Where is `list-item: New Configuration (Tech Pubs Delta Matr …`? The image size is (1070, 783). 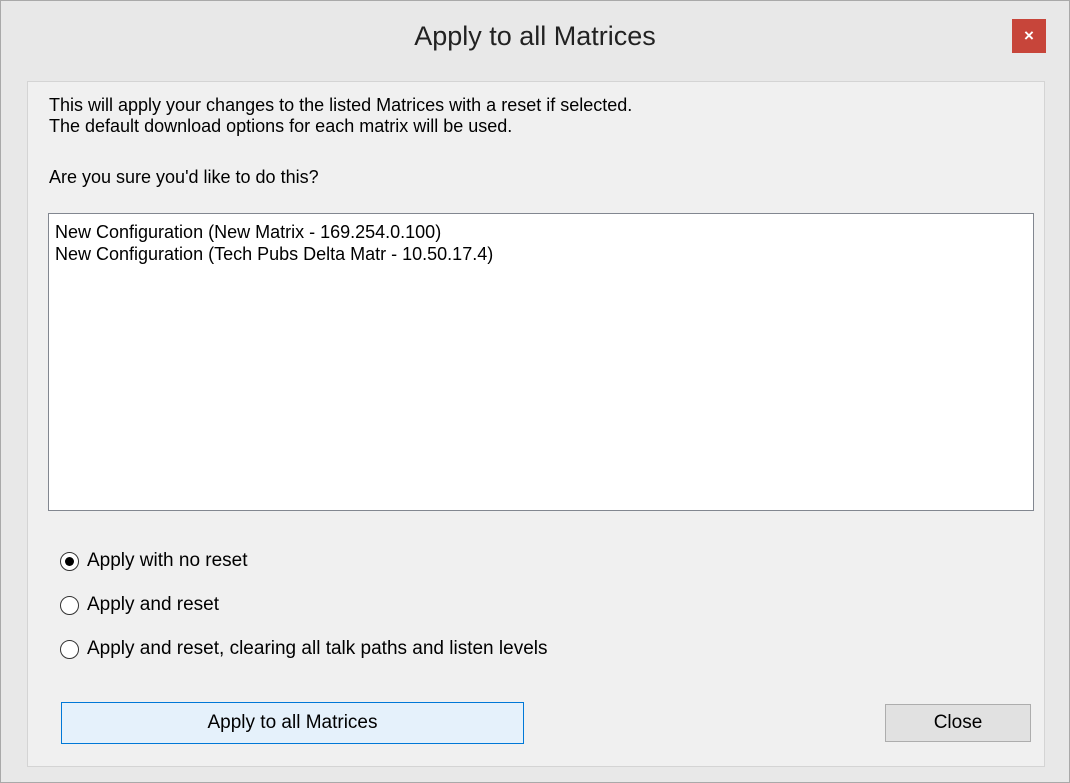 list-item: New Configuration (Tech Pubs Delta Matr … is located at coordinates (274, 254).